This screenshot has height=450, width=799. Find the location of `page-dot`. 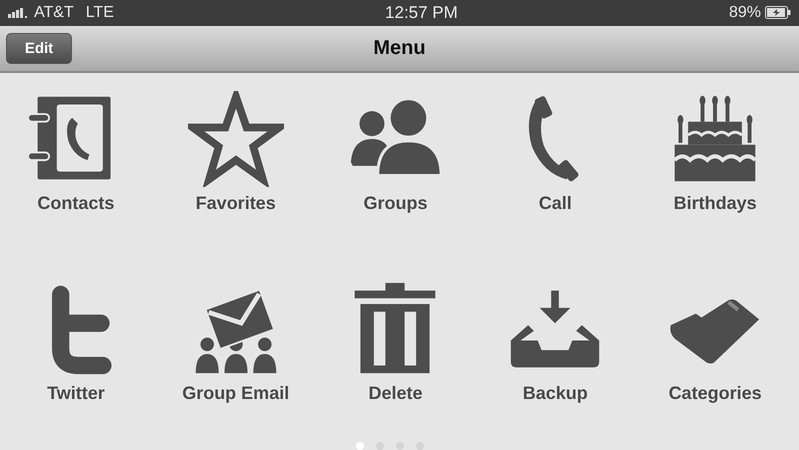

page-dot is located at coordinates (360, 446).